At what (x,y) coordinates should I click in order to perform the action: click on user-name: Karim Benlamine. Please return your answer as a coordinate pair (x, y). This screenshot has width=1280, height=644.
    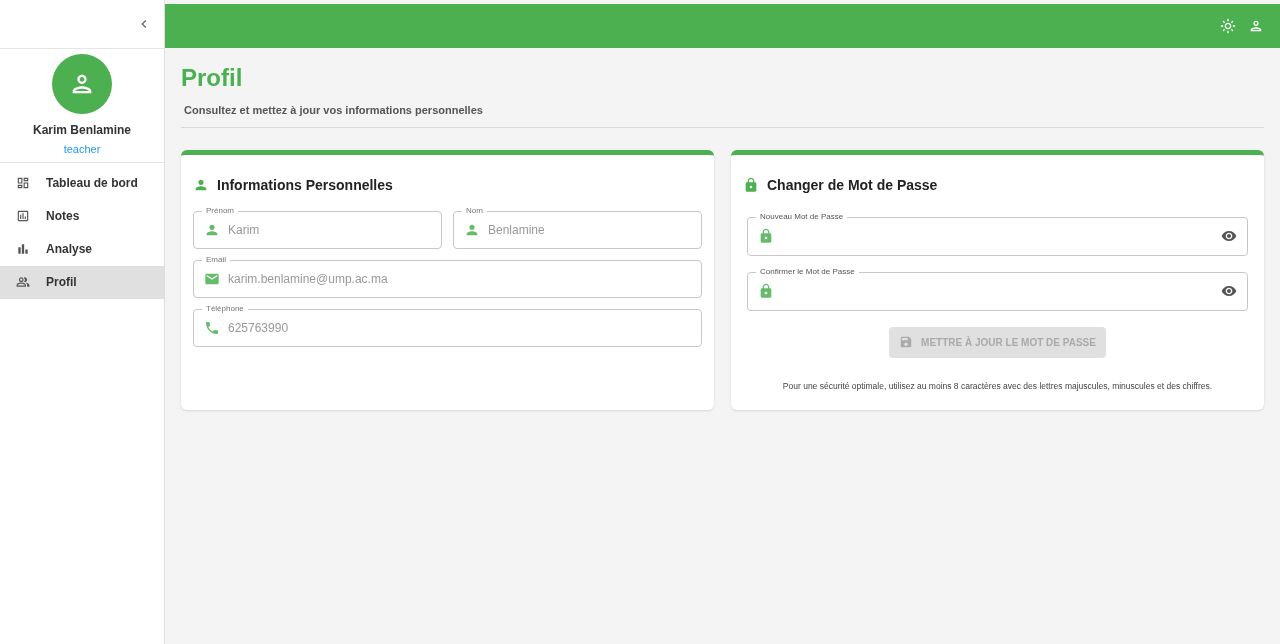
    Looking at the image, I should click on (81, 130).